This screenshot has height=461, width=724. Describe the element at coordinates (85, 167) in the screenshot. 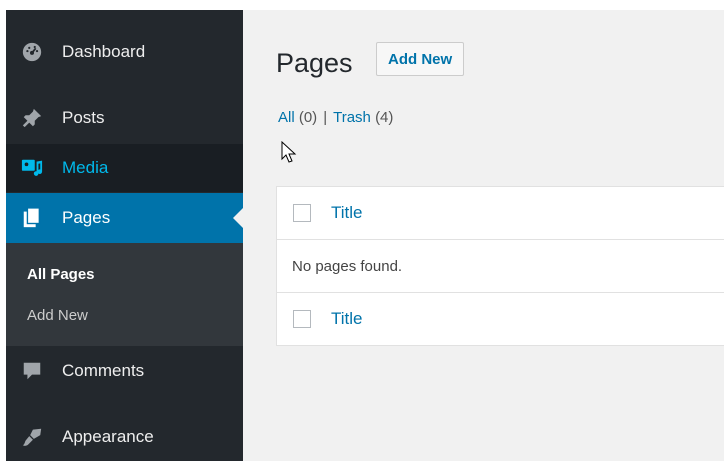

I see `sidebar-item-label: Media` at that location.